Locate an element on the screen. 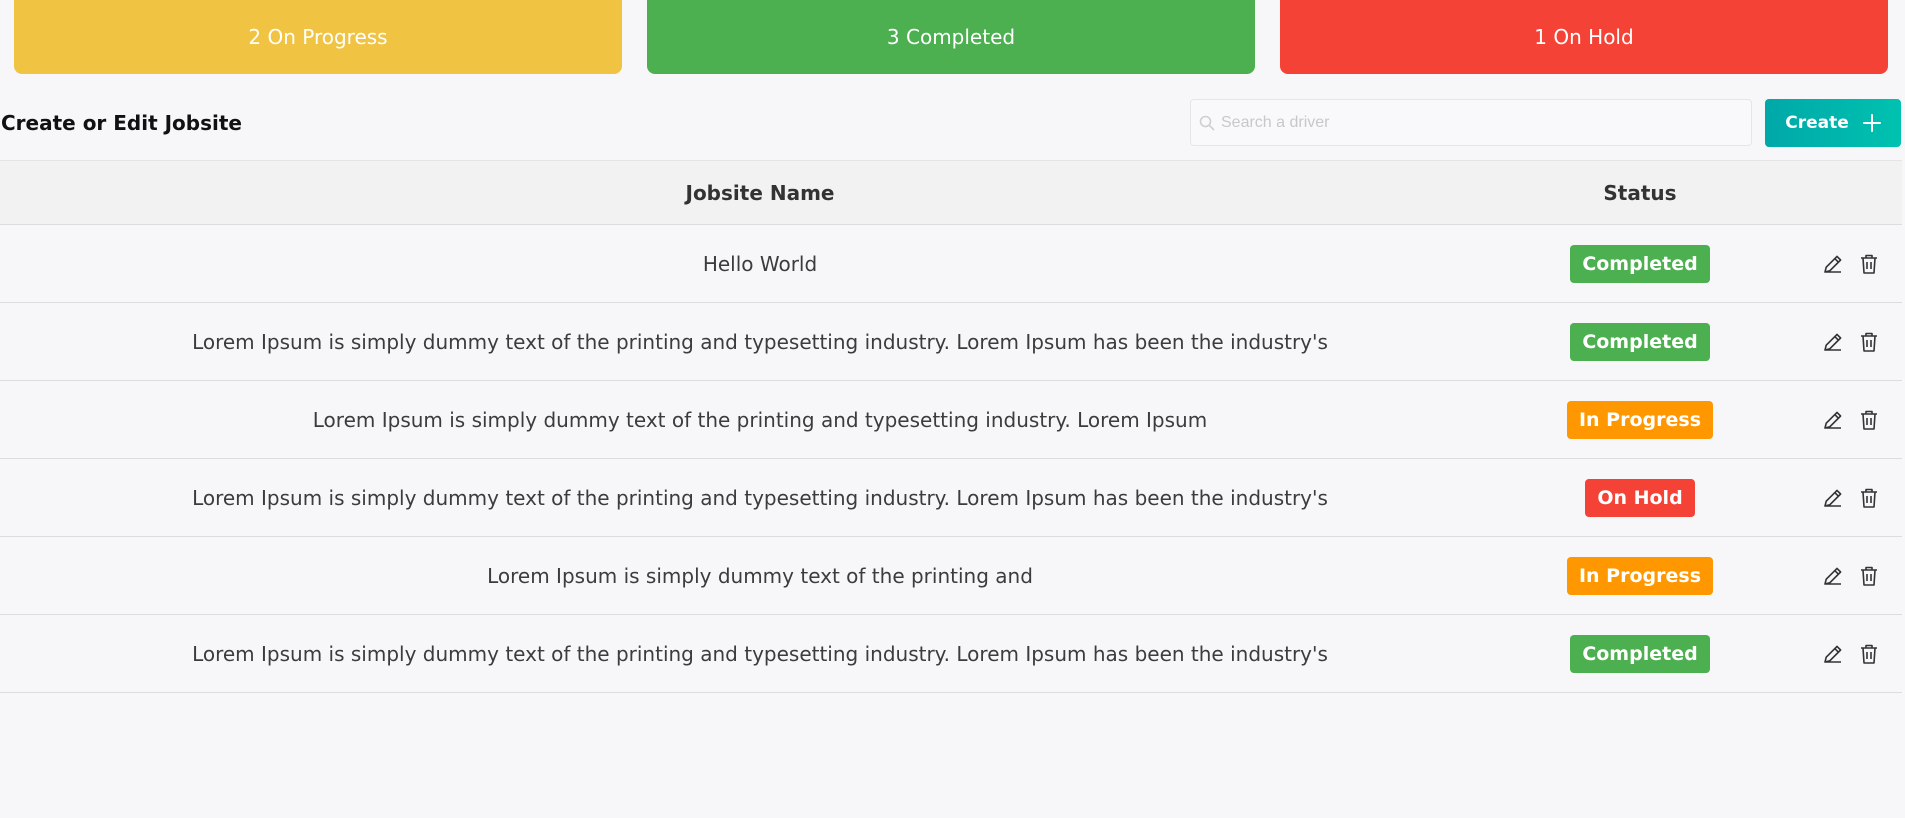 The width and height of the screenshot is (1905, 818). column-header-actions is located at coordinates (1831, 192).